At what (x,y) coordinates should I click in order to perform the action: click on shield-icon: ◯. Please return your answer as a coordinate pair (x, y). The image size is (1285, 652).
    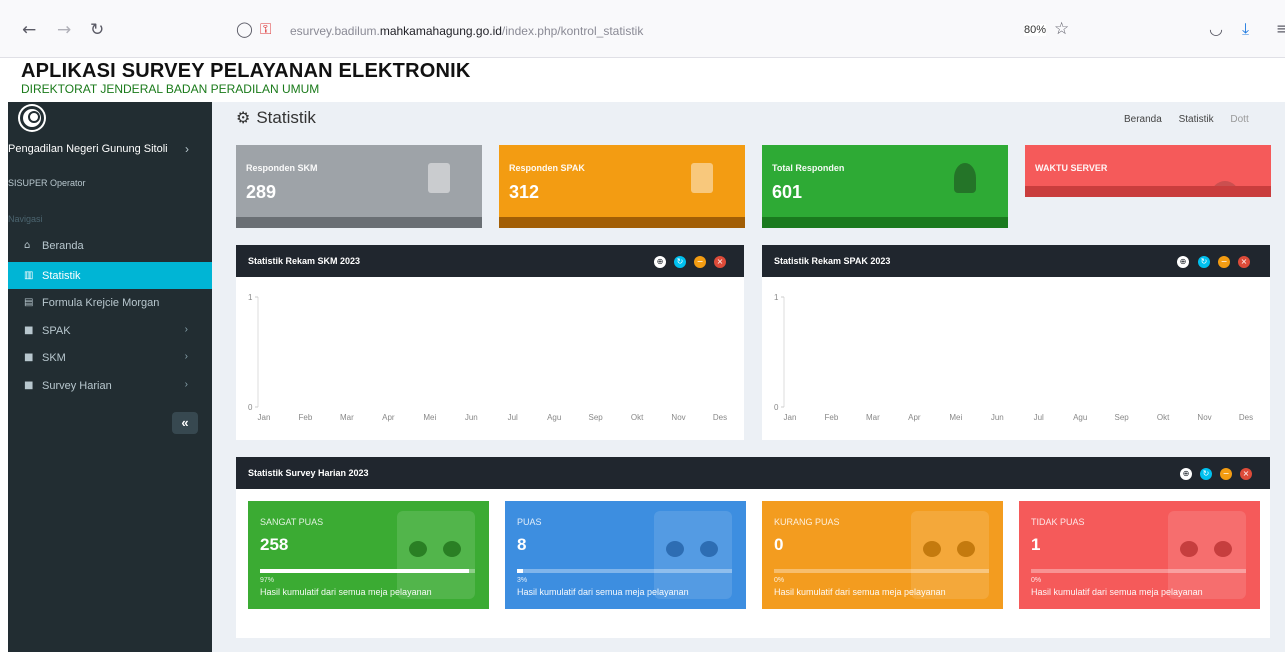
    Looking at the image, I should click on (244, 29).